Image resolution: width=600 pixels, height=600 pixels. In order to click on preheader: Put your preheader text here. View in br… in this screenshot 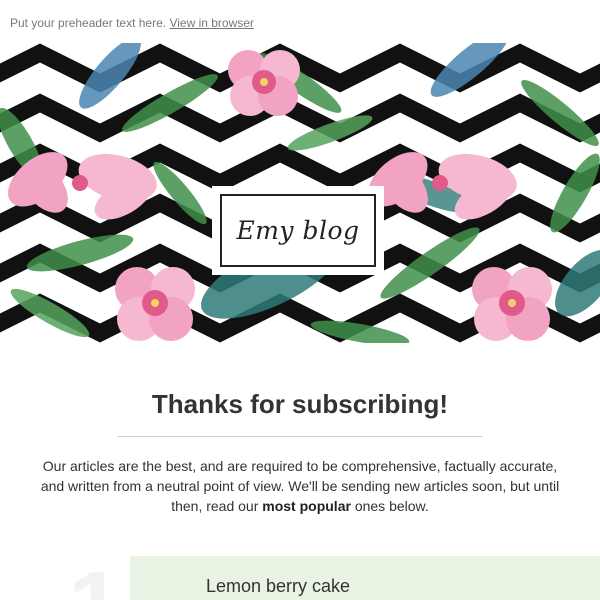, I will do `click(132, 23)`.